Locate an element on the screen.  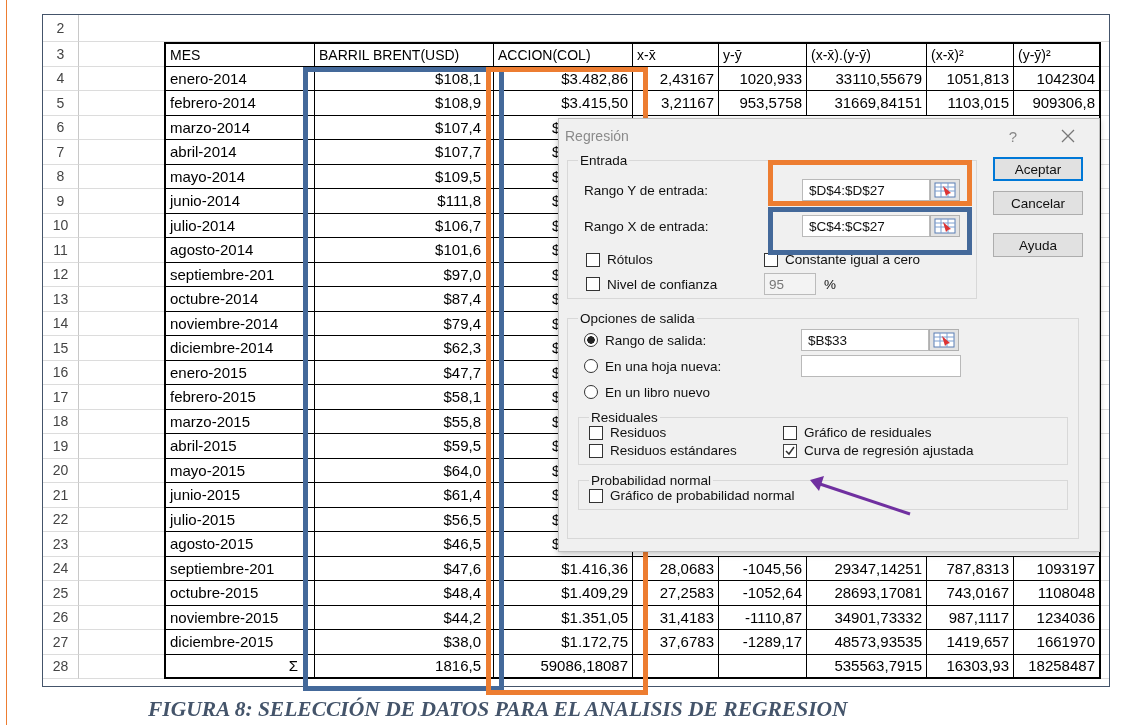
table-cell: $61,4 is located at coordinates (404, 495).